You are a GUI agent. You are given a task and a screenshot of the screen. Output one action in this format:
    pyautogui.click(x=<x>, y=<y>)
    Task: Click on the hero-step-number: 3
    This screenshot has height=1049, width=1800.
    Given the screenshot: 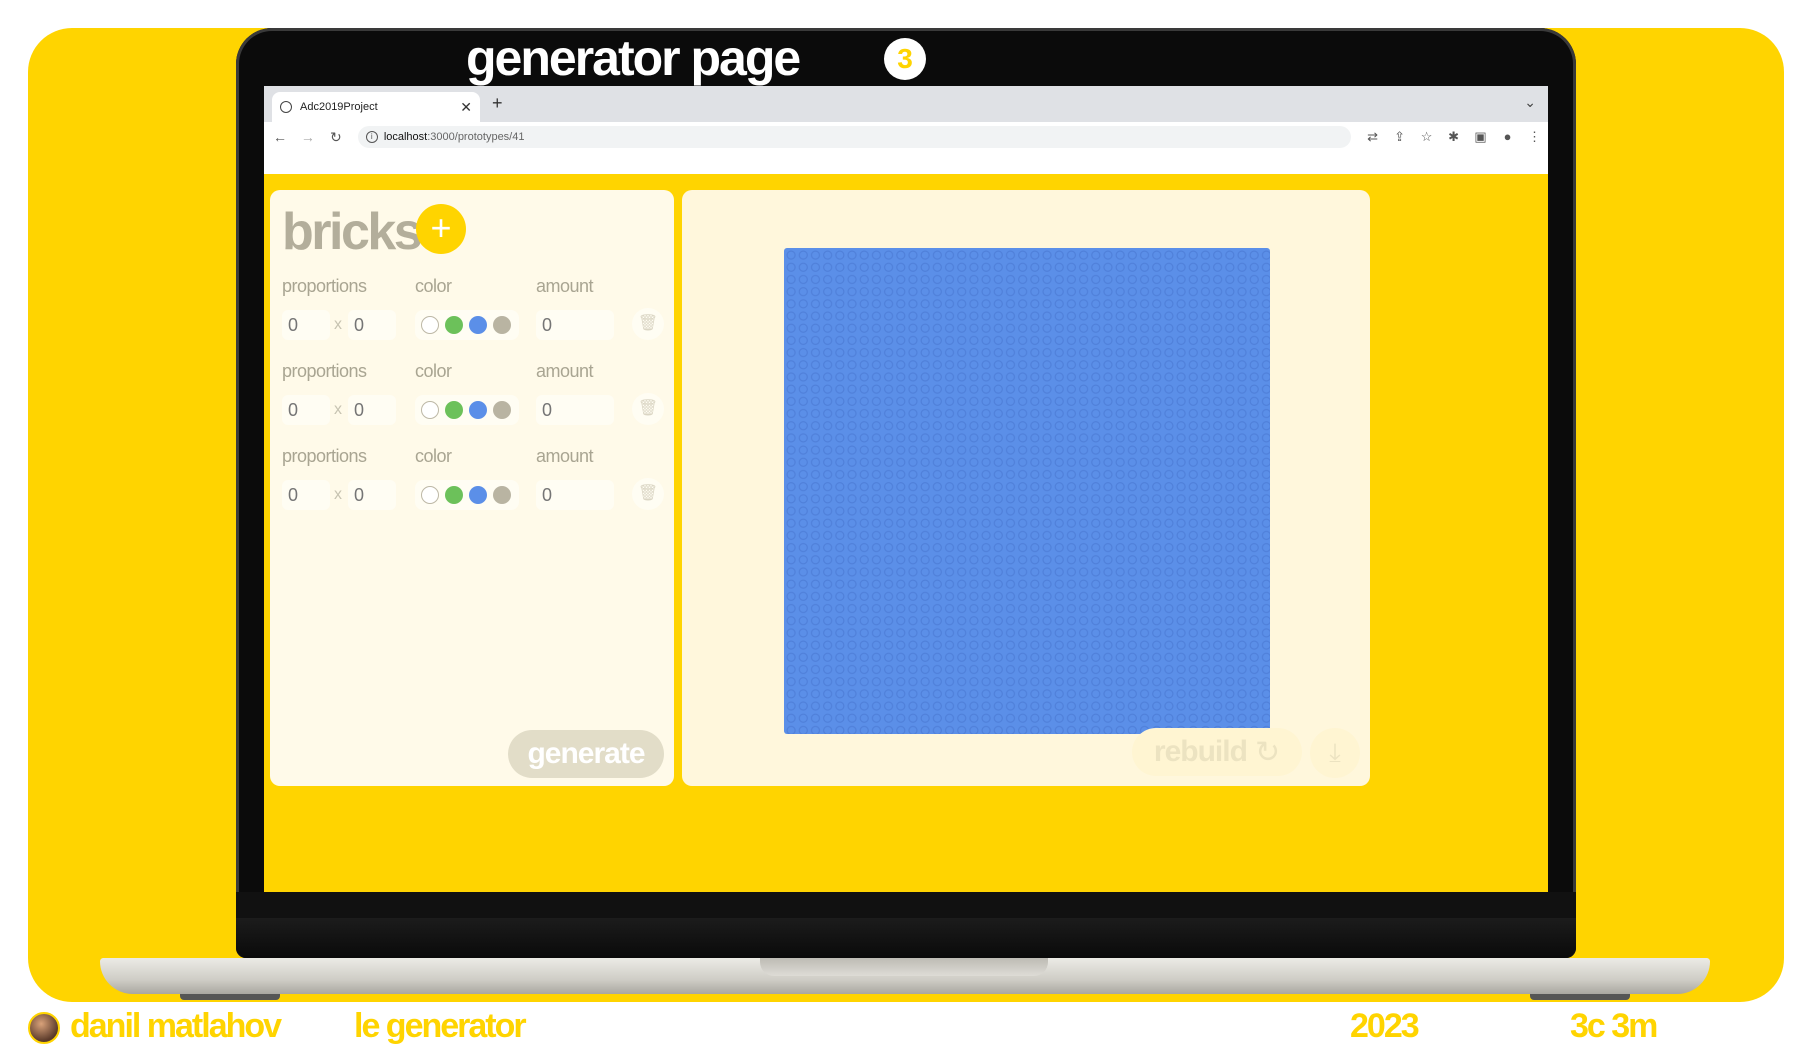 What is the action you would take?
    pyautogui.click(x=905, y=59)
    